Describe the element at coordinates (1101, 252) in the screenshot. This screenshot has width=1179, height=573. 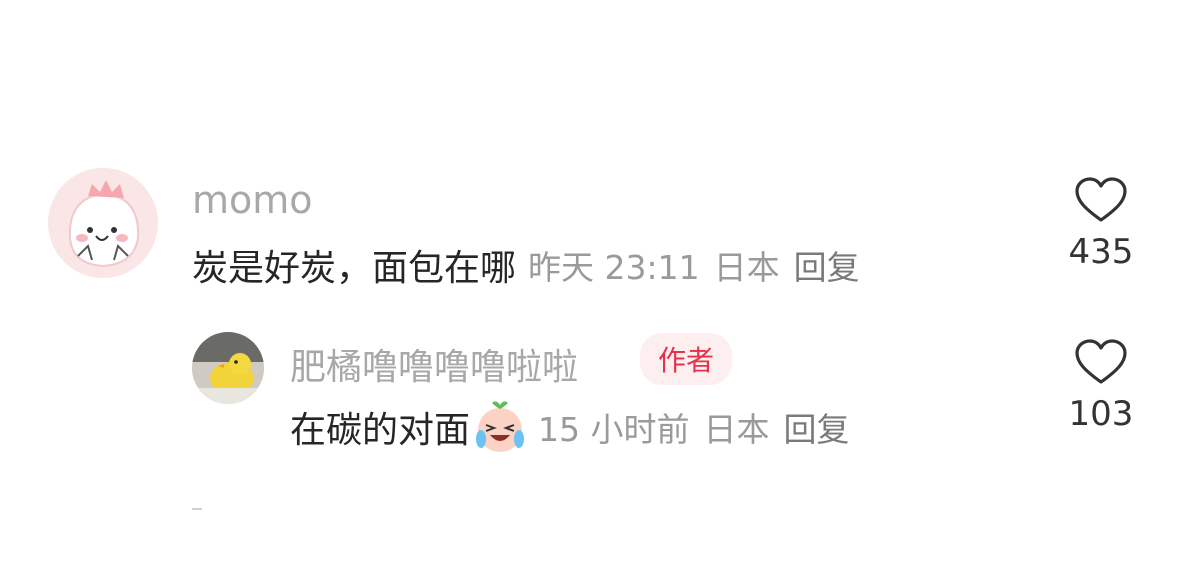
I see `like-count: 435` at that location.